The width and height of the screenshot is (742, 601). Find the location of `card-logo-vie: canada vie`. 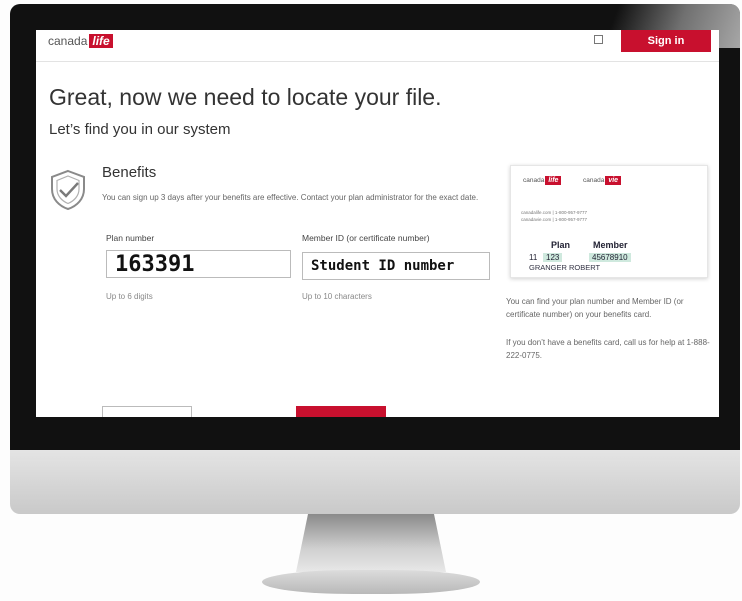

card-logo-vie: canada vie is located at coordinates (602, 180).